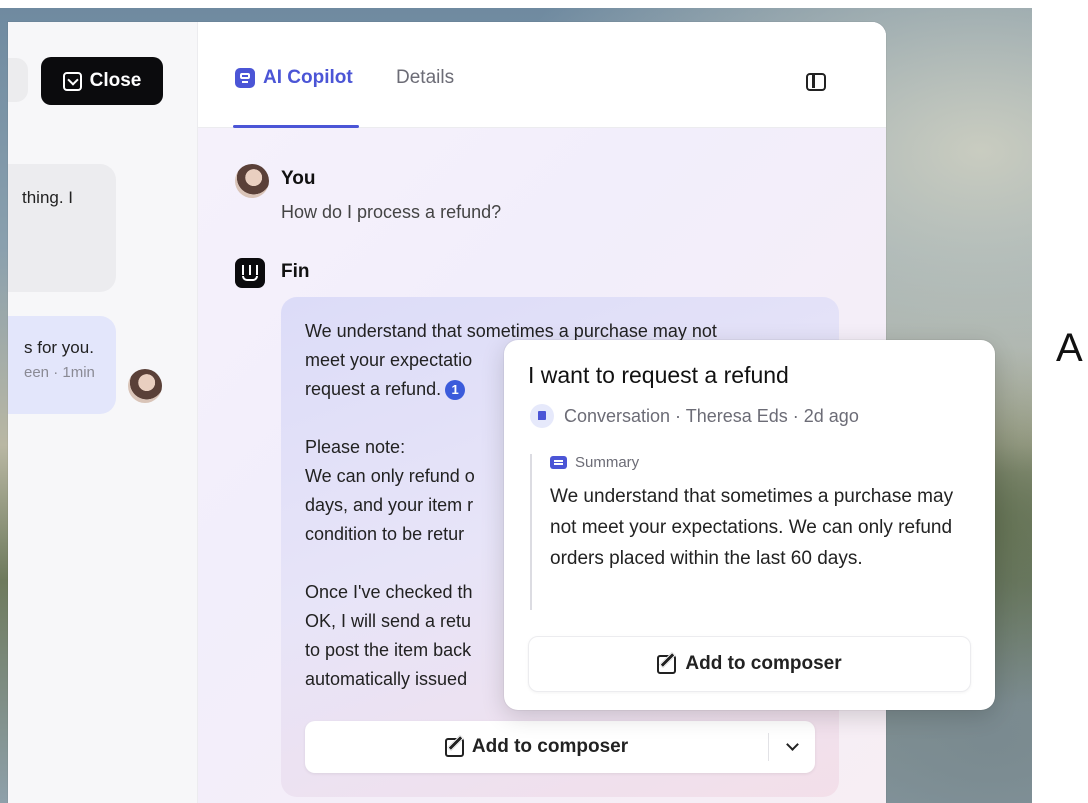  Describe the element at coordinates (373, 389) in the screenshot. I see `answer-line-text: request a refund.` at that location.